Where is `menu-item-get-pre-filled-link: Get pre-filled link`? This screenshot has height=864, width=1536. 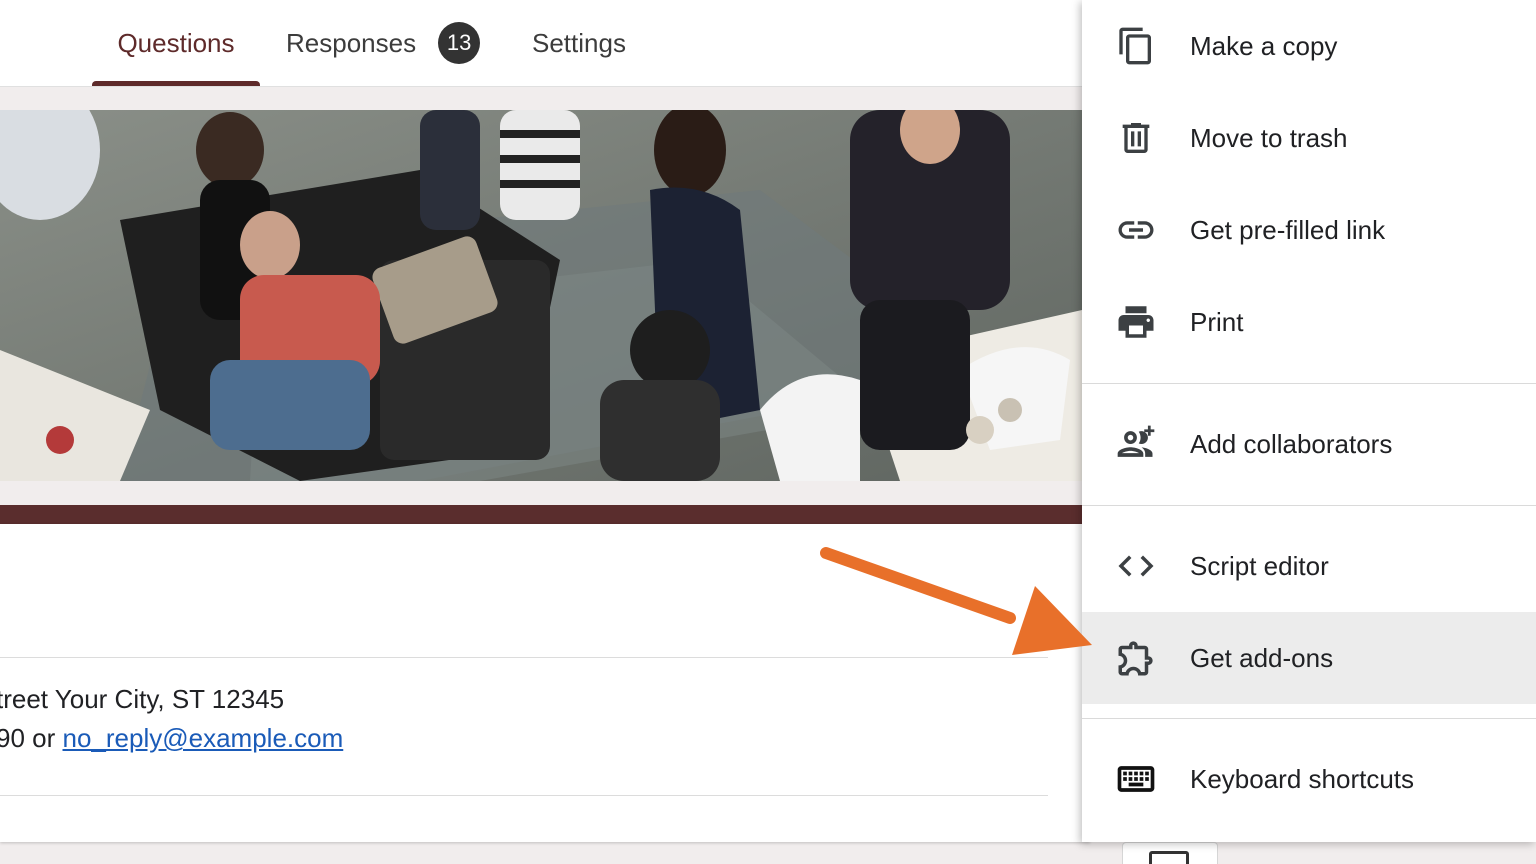
menu-item-get-pre-filled-link: Get pre-filled link is located at coordinates (1309, 230).